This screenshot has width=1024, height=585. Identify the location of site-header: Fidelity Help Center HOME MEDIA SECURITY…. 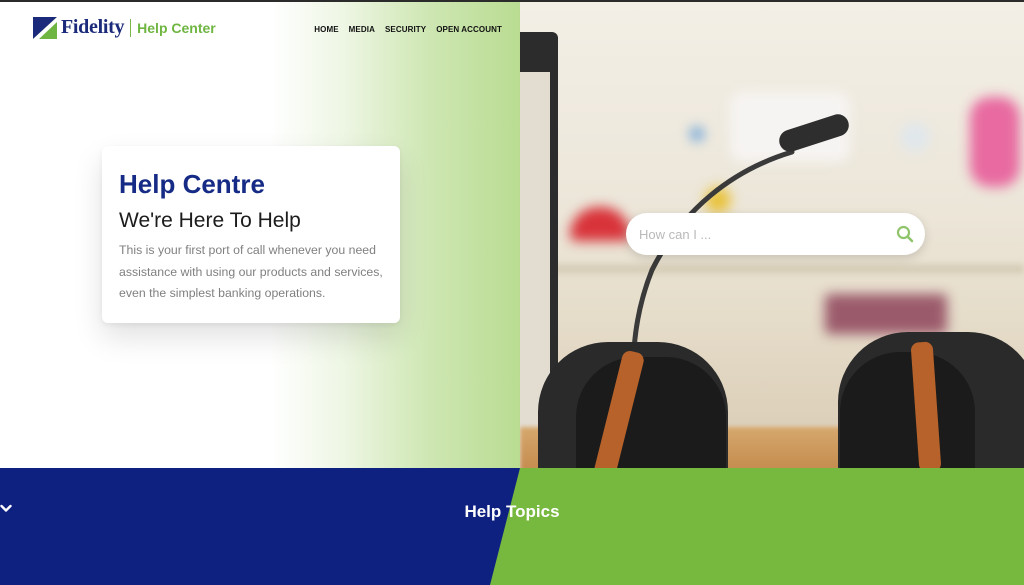
(260, 30).